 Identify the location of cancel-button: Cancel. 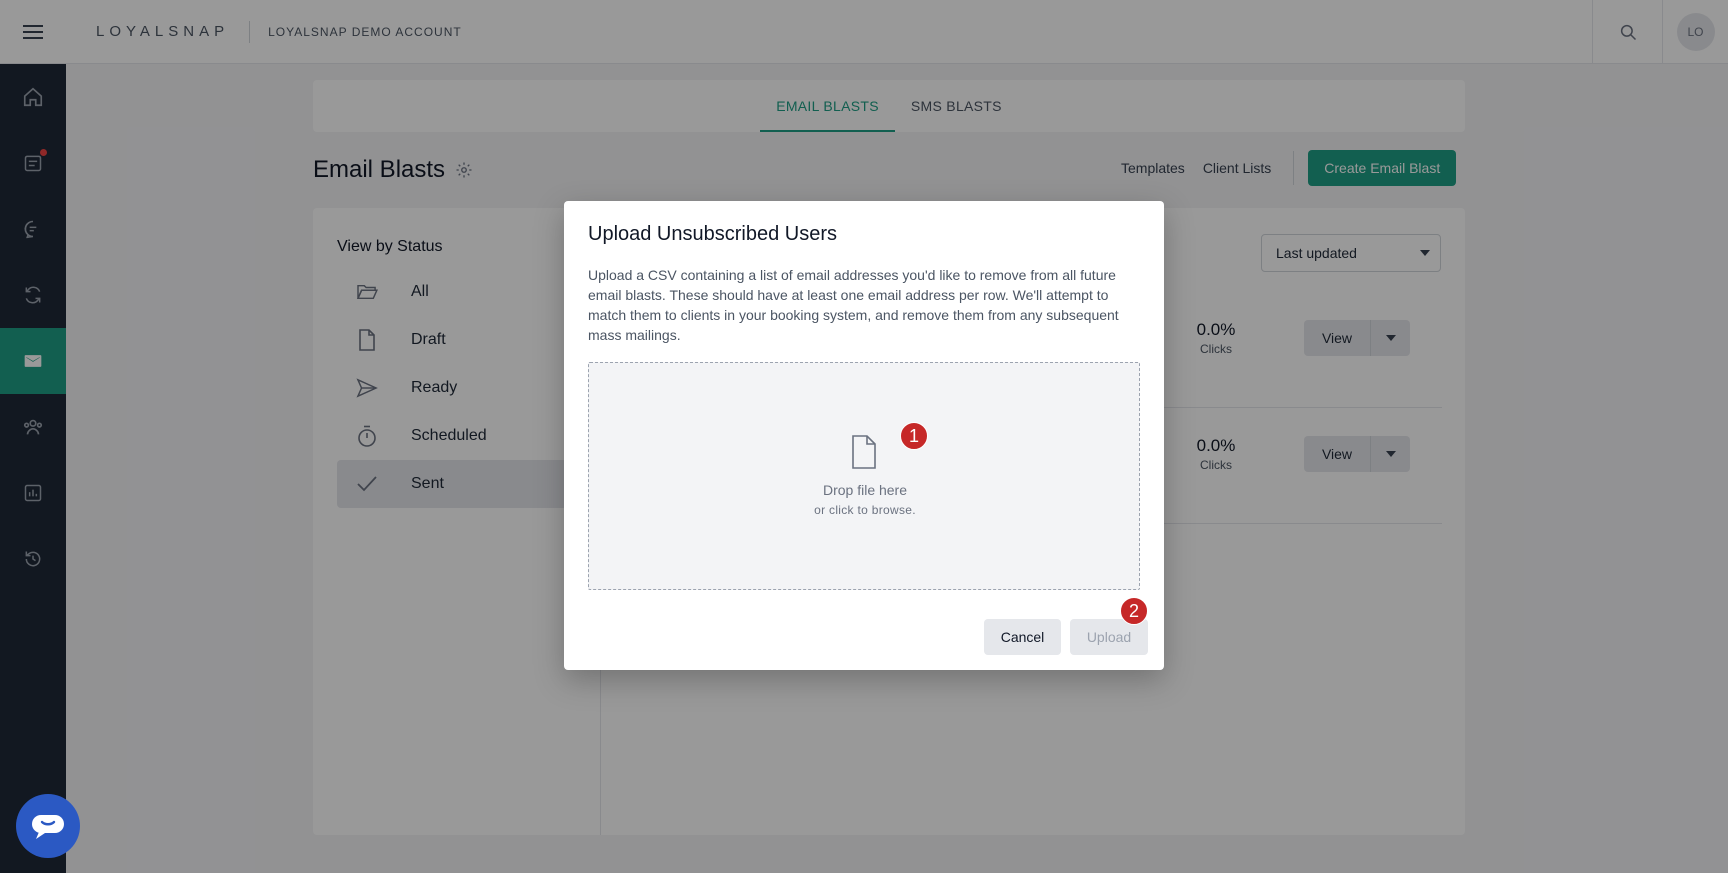
(1022, 637).